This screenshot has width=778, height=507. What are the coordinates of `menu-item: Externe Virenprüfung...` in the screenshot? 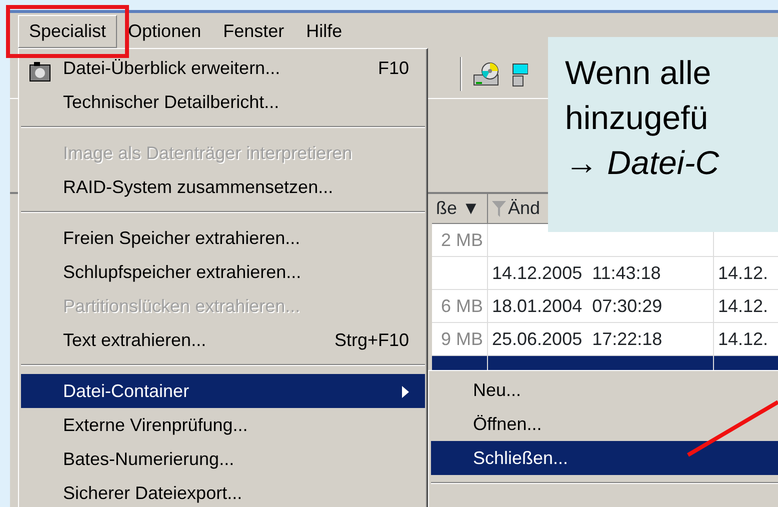 It's located at (223, 425).